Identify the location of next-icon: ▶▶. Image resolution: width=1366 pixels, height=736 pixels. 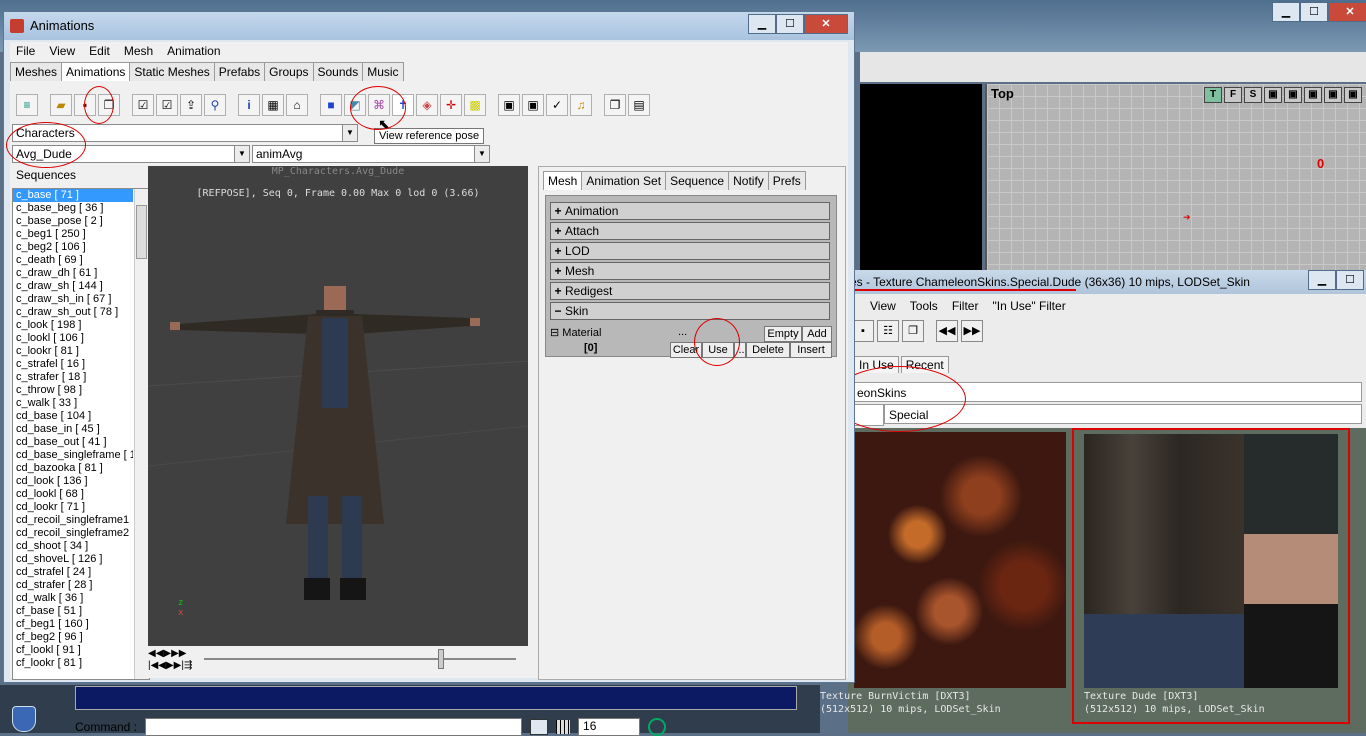
(972, 331).